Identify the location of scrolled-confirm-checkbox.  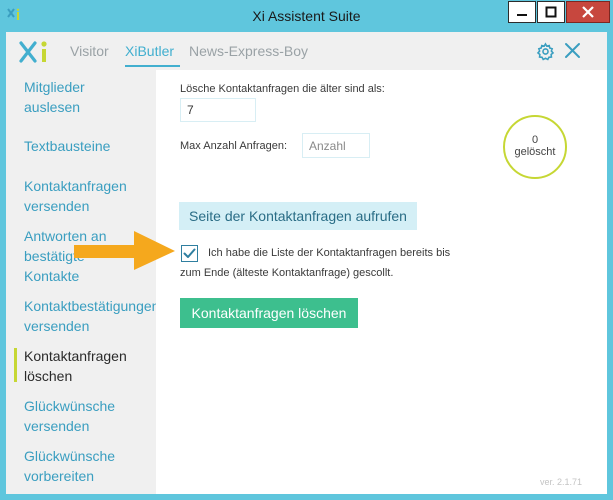
(189, 253).